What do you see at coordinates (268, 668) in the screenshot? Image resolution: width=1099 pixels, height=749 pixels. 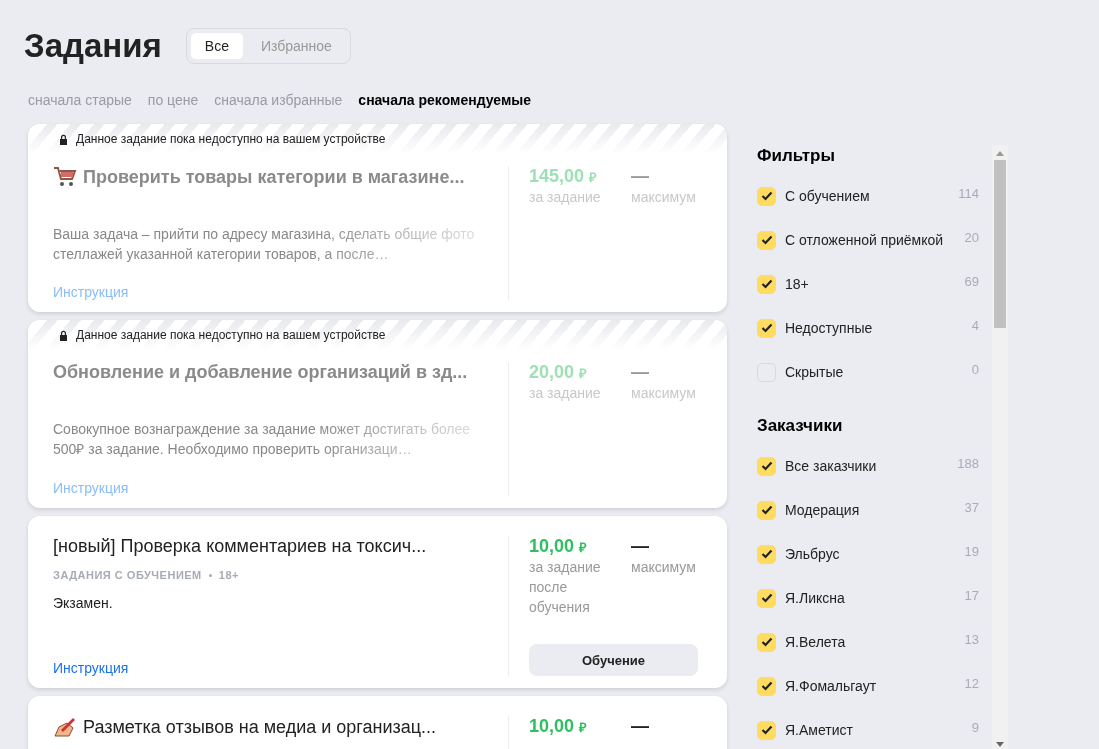 I see `instruction-link: Инструкция` at bounding box center [268, 668].